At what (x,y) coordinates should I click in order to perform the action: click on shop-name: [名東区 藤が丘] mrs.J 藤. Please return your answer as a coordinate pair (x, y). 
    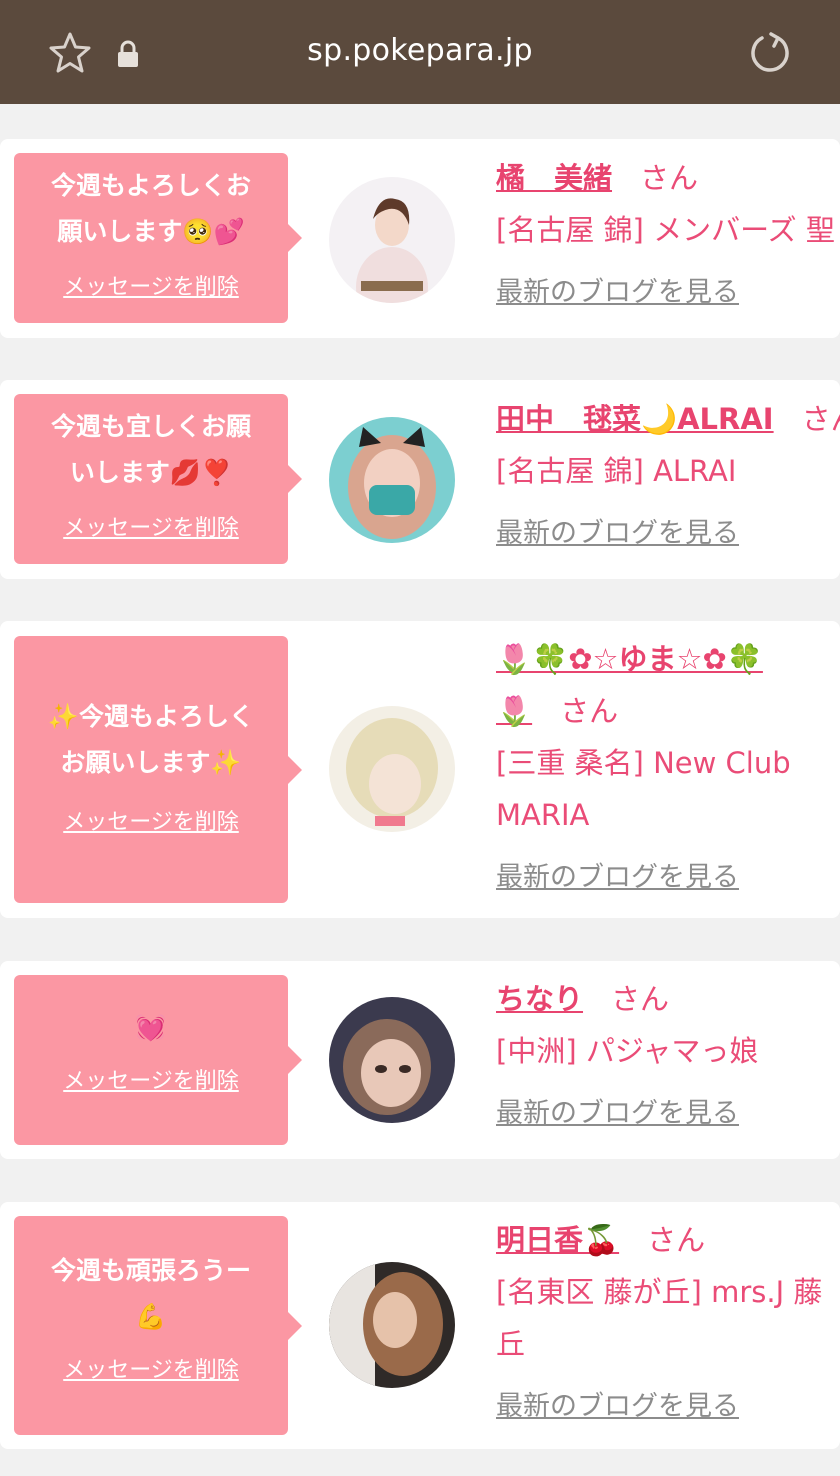
    Looking at the image, I should click on (659, 1292).